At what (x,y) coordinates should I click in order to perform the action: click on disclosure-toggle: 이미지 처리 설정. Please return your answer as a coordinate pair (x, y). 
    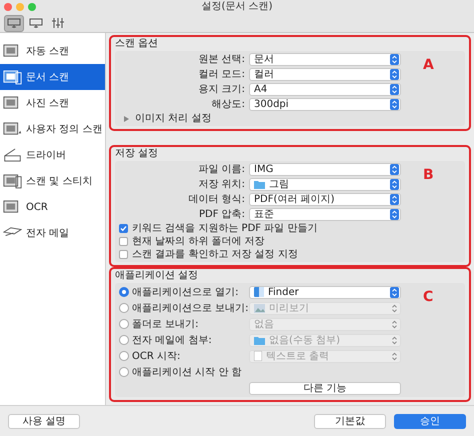
    Looking at the image, I should click on (163, 118).